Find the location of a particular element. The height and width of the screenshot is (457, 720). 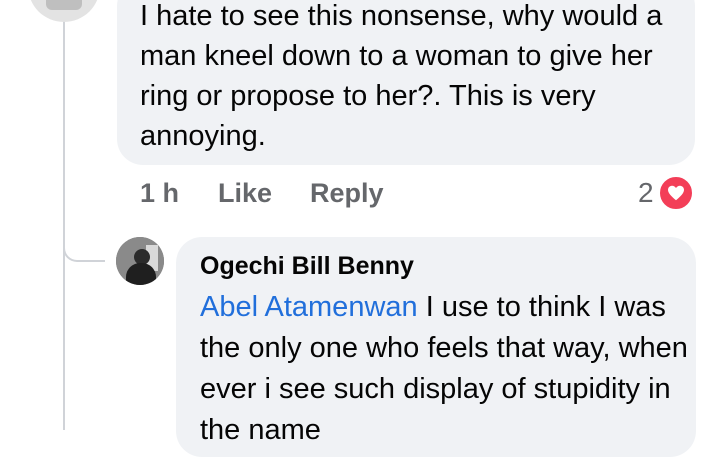

mention-link: Abel Atamenwan is located at coordinates (309, 307).